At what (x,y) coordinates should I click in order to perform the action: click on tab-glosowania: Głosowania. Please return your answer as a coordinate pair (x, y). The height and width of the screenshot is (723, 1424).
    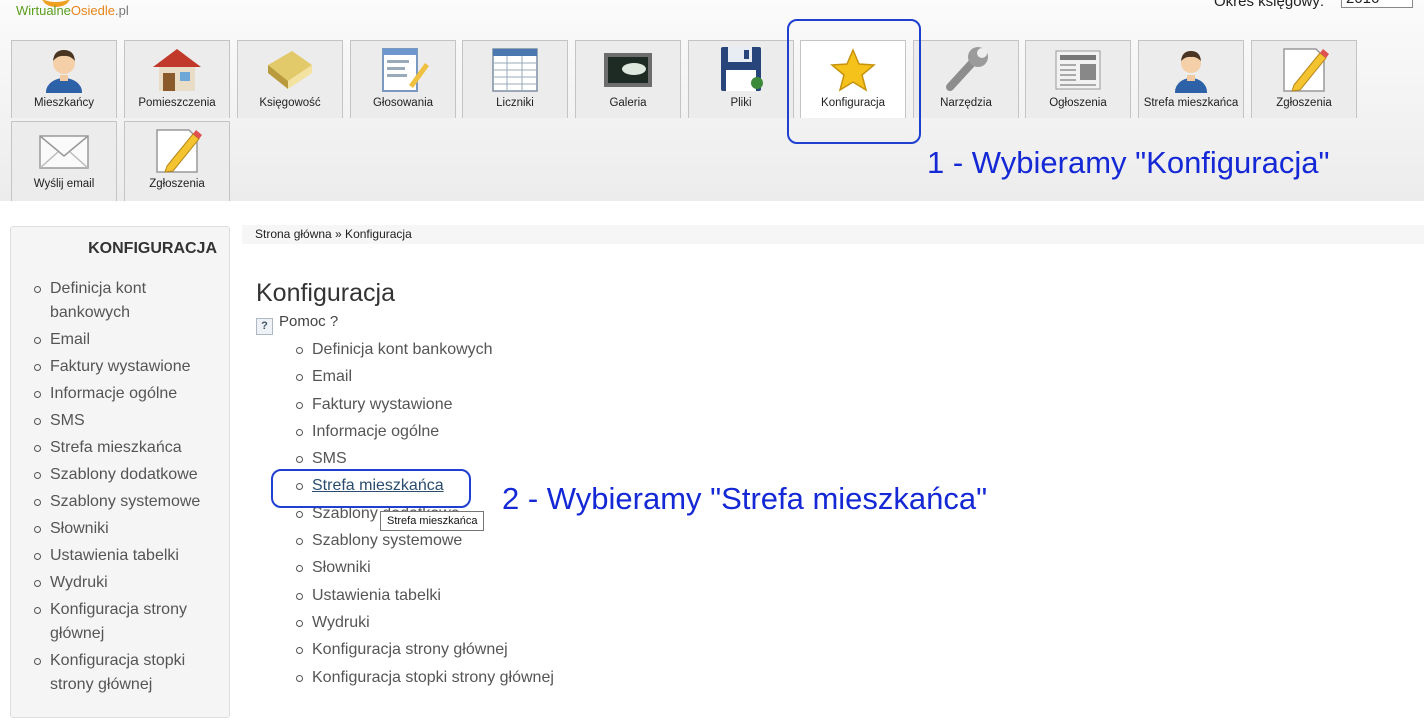
    Looking at the image, I should click on (403, 79).